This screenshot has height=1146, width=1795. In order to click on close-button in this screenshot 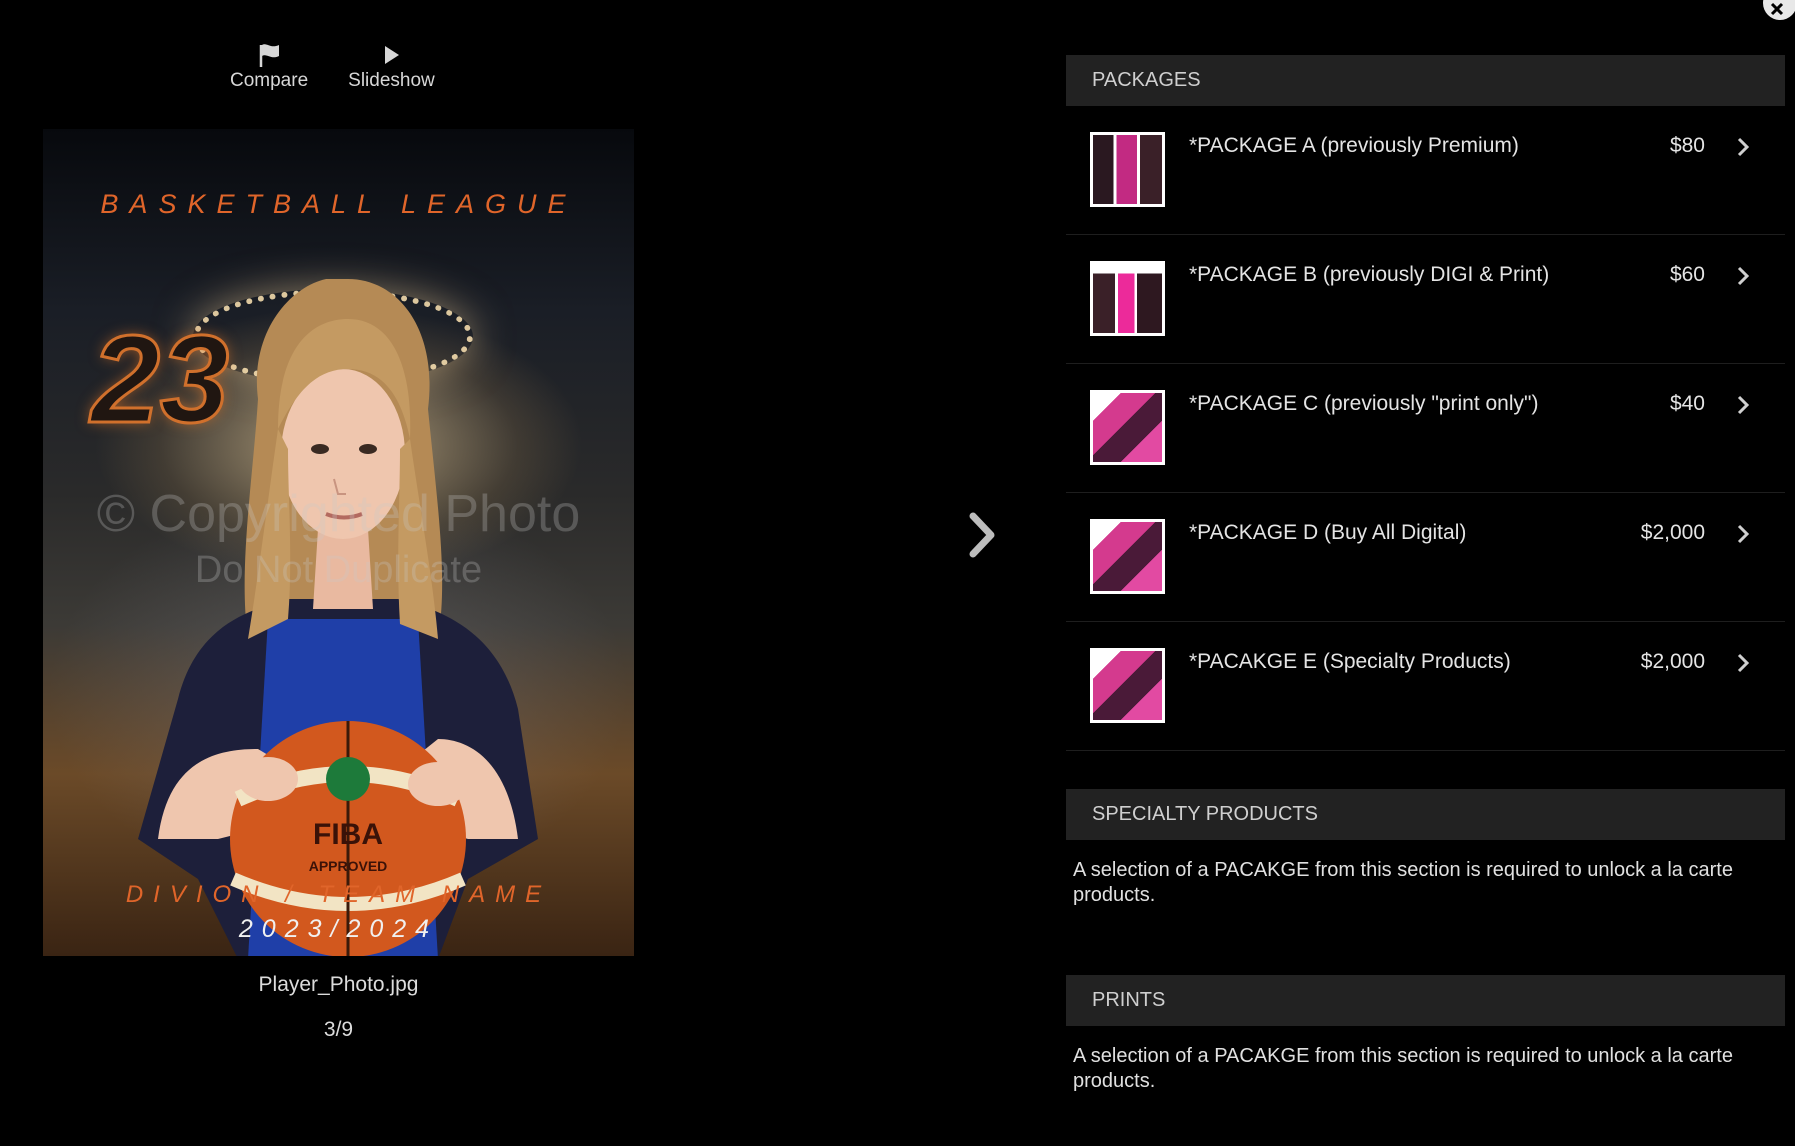, I will do `click(1779, 10)`.